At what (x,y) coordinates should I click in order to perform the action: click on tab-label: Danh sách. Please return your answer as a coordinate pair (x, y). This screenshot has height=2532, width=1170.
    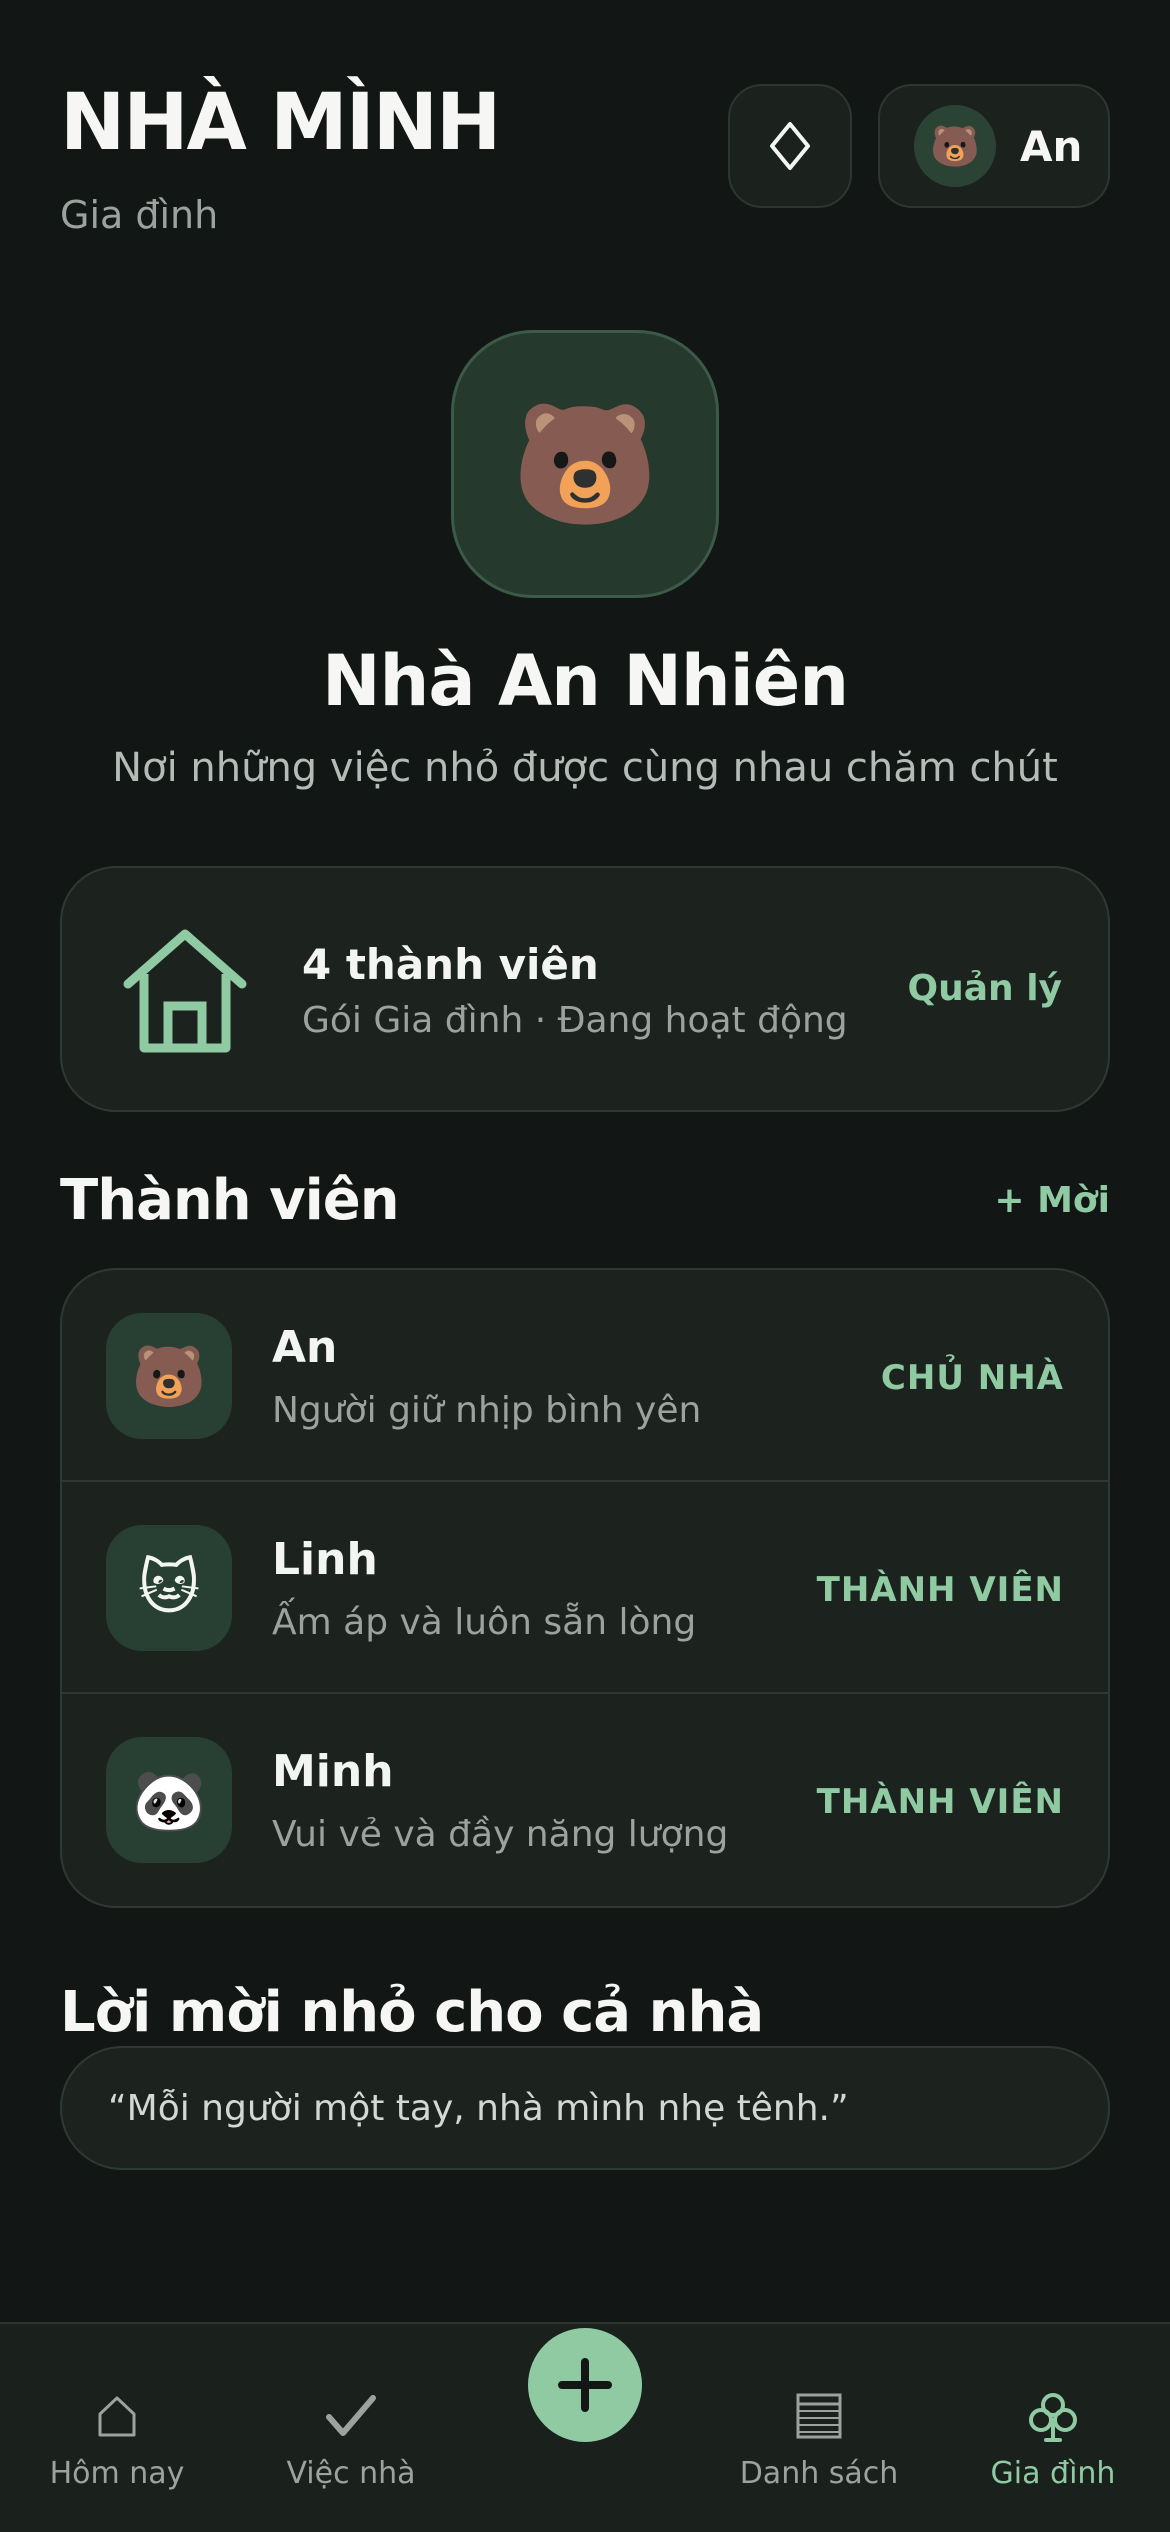
    Looking at the image, I should click on (819, 2473).